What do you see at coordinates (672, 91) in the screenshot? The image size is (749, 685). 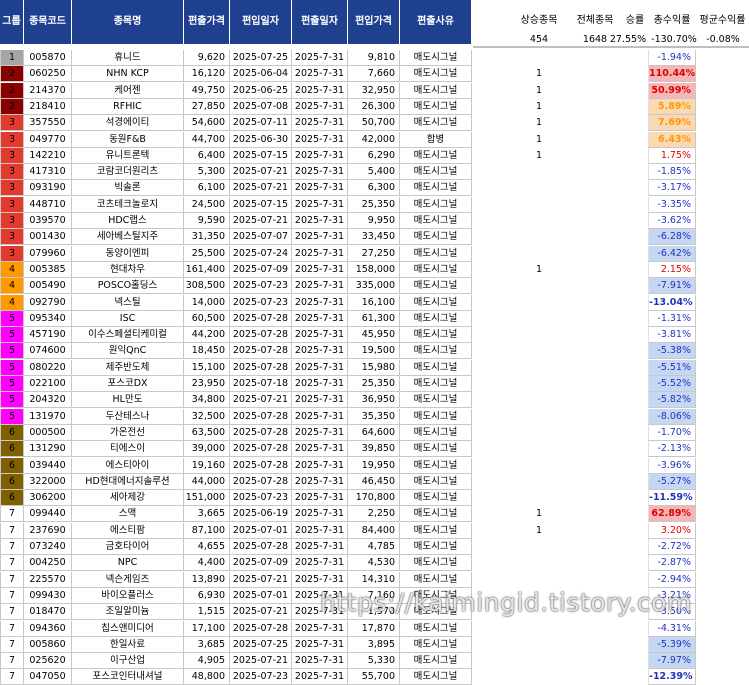 I see `return-cell: 50.99%` at bounding box center [672, 91].